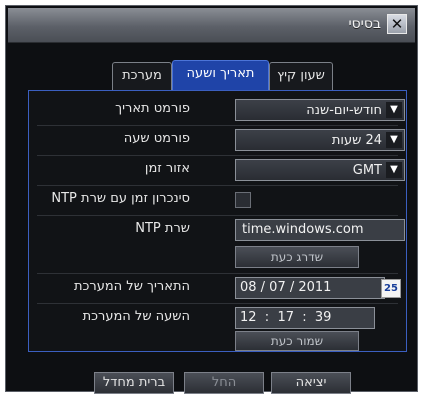 The height and width of the screenshot is (398, 424). I want to click on date-format-select: חודש-יום-שנה ▼, so click(320, 110).